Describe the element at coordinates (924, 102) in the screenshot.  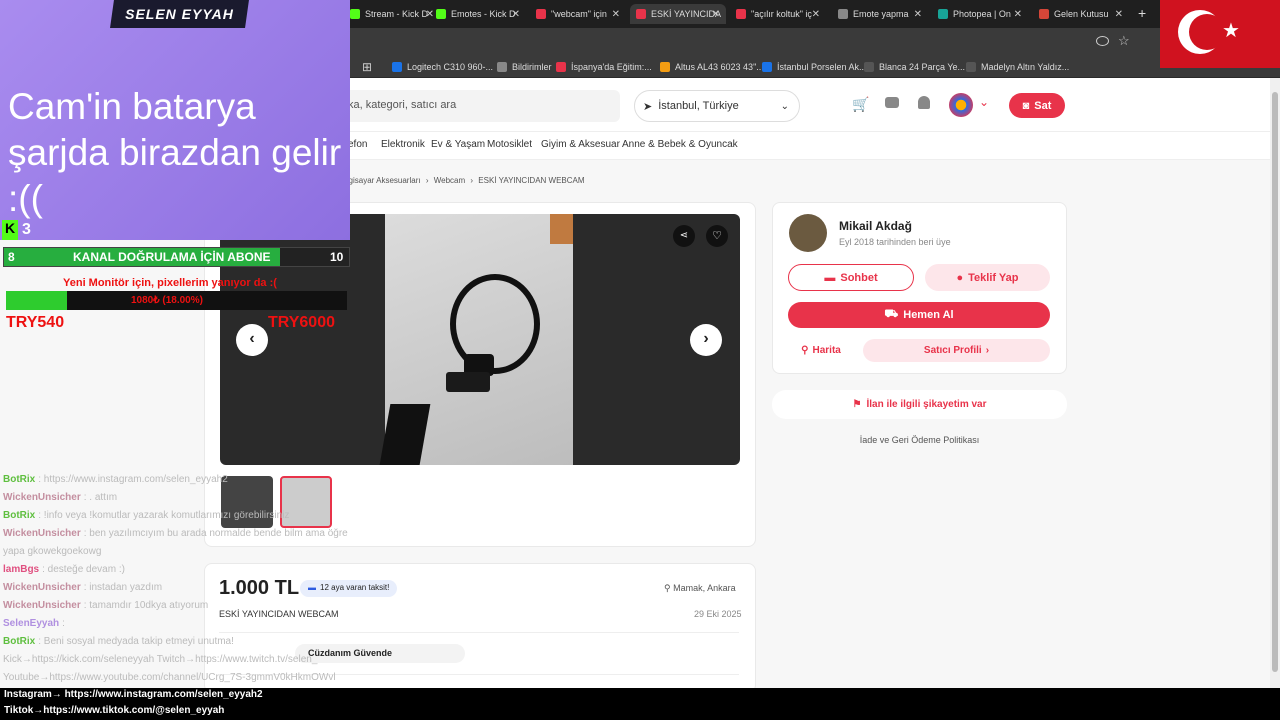
I see `bell-icon` at that location.